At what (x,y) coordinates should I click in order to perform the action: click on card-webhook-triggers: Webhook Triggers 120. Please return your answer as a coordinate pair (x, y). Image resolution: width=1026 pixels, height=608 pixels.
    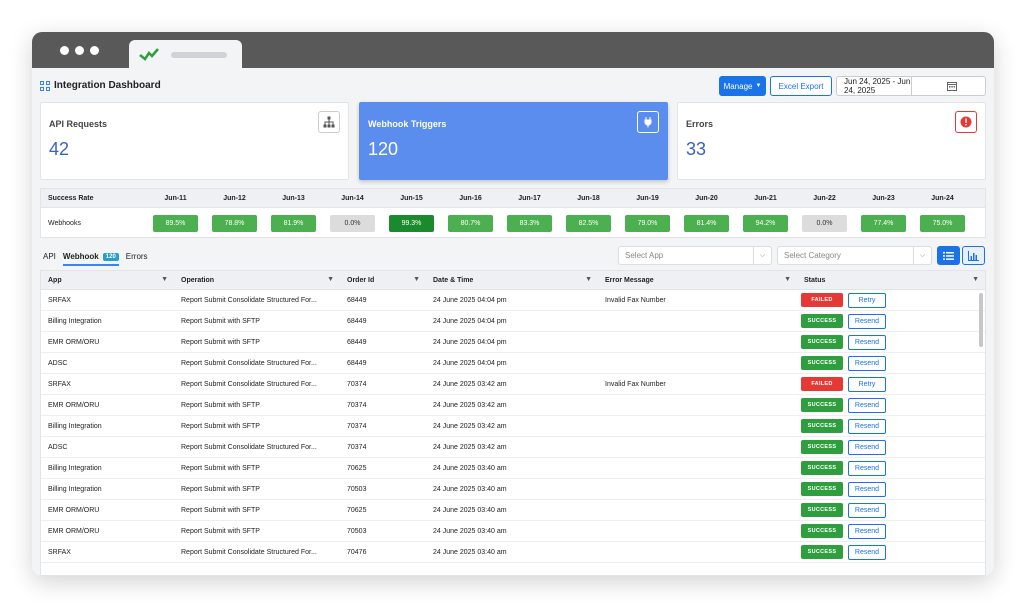
    Looking at the image, I should click on (513, 141).